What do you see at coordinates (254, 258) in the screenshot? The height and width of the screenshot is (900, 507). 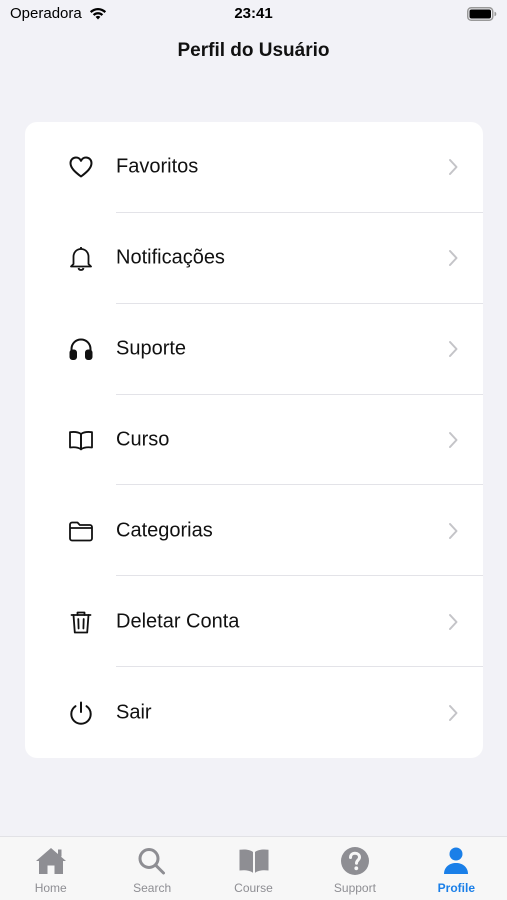 I see `menu-item-notificacoes: Notificações` at bounding box center [254, 258].